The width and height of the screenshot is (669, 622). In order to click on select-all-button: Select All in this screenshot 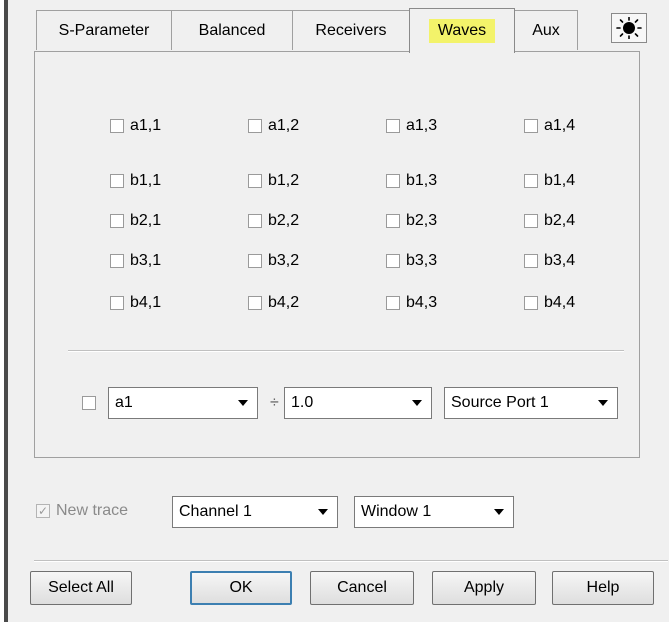, I will do `click(81, 588)`.